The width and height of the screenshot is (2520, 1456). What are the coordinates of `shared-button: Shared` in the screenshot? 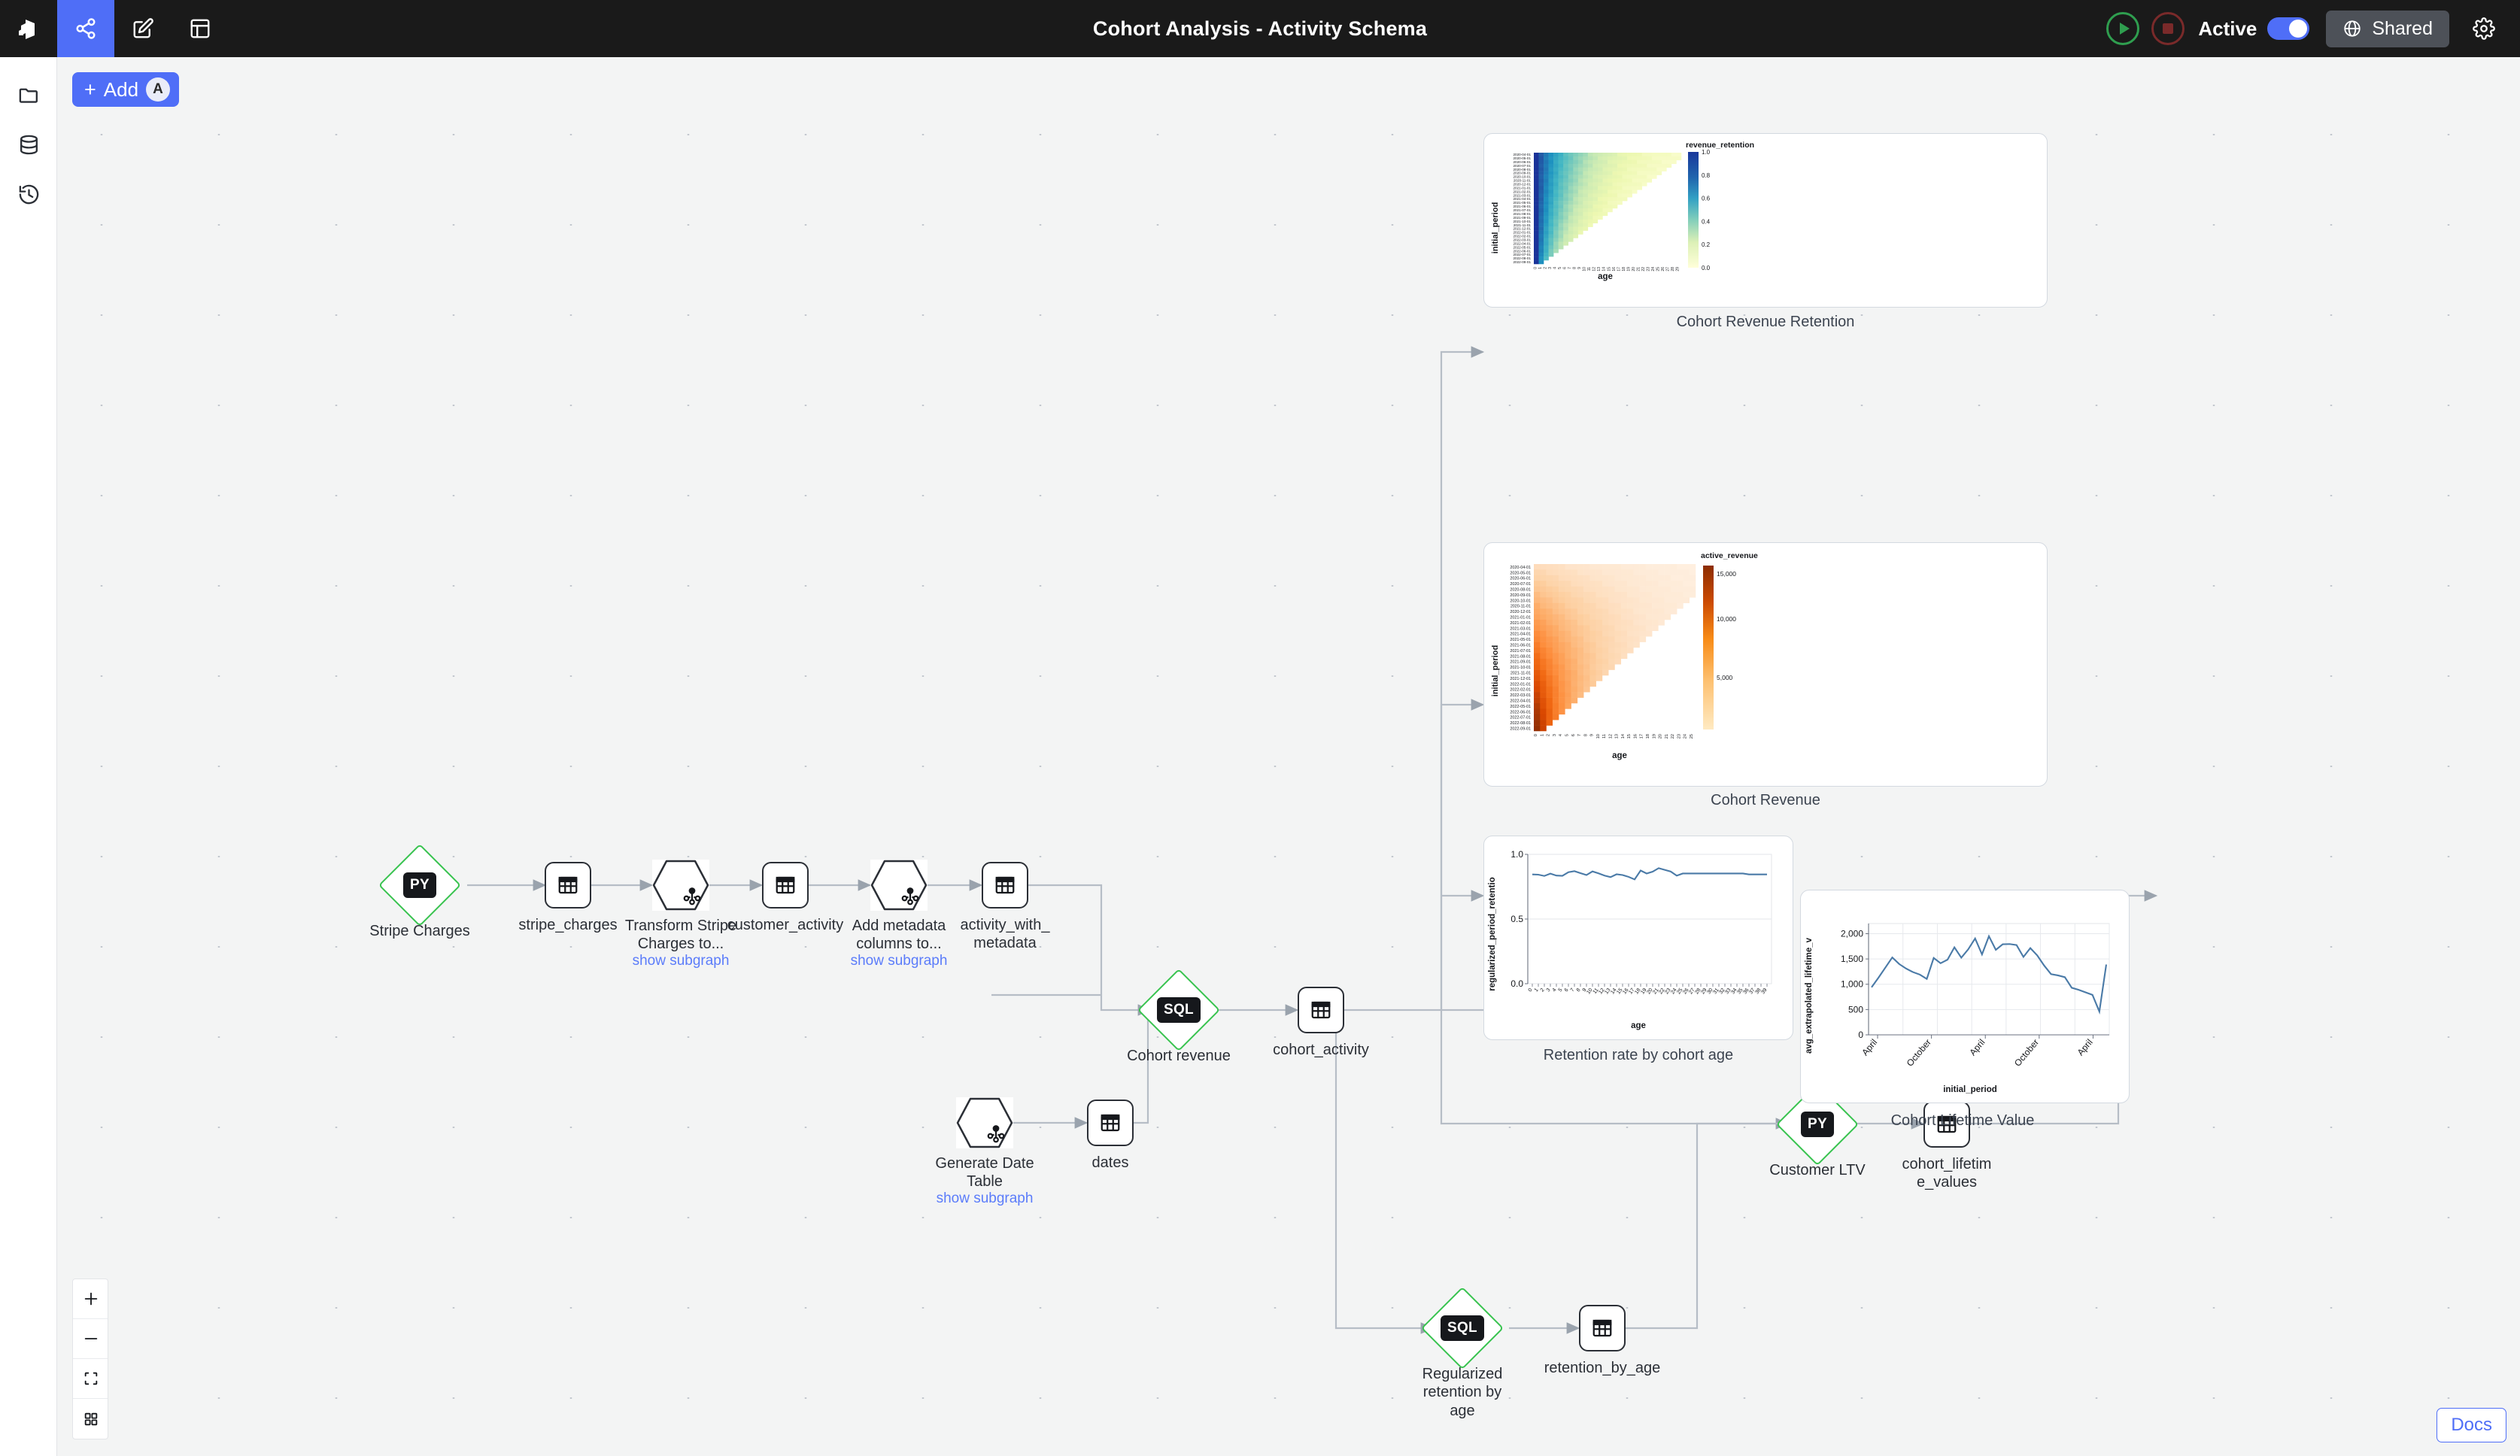 It's located at (2387, 28).